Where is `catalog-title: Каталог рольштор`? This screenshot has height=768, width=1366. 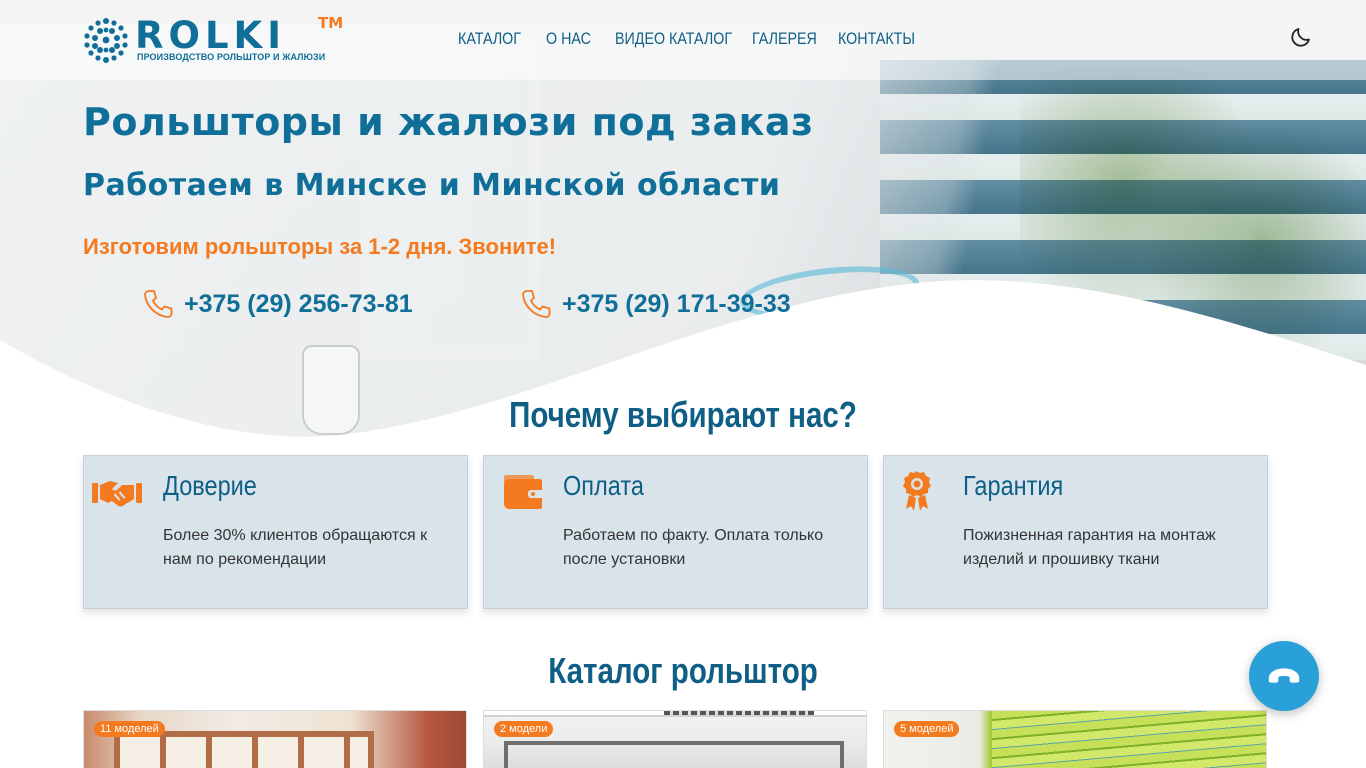
catalog-title: Каталог рольштор is located at coordinates (683, 670).